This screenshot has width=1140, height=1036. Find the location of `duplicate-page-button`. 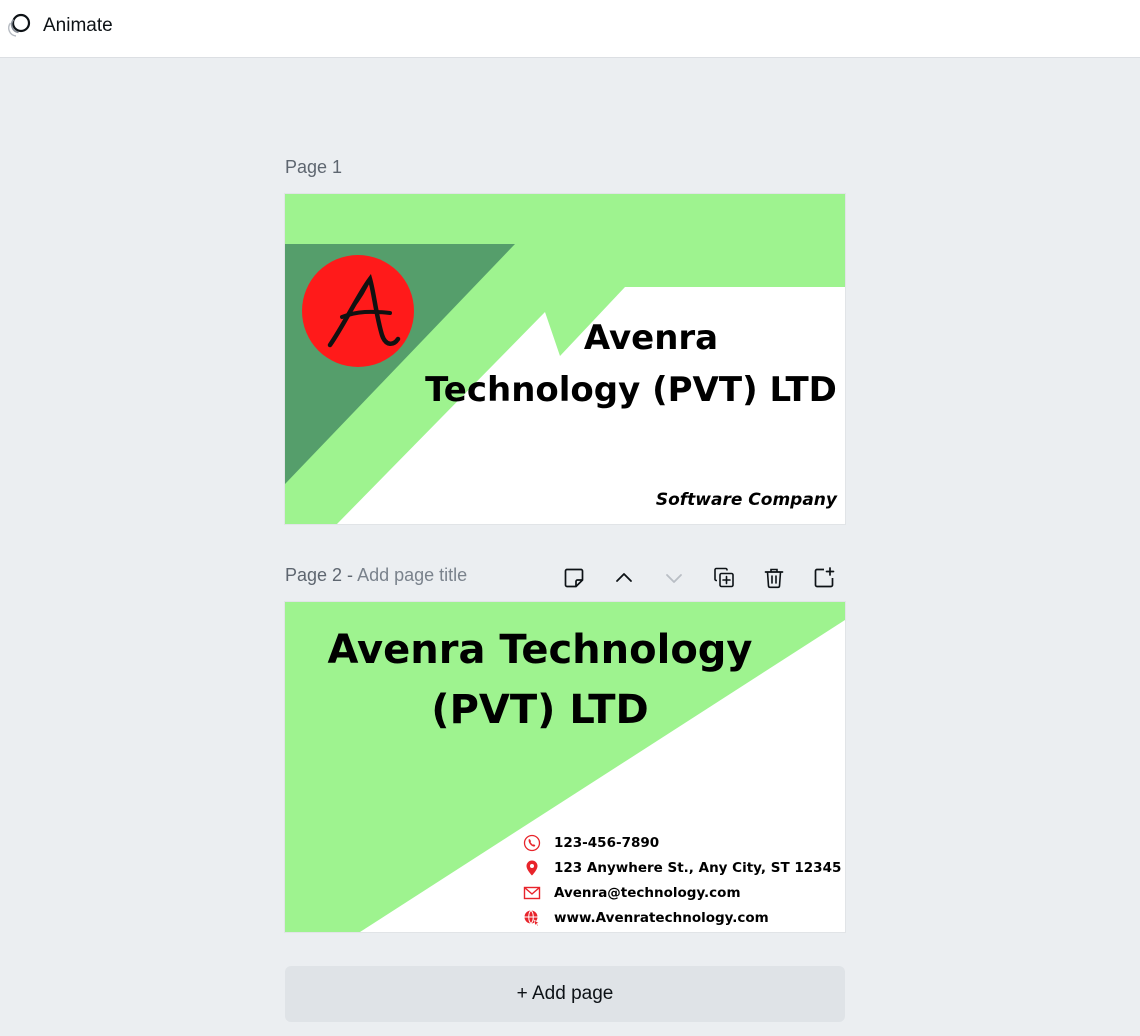

duplicate-page-button is located at coordinates (724, 578).